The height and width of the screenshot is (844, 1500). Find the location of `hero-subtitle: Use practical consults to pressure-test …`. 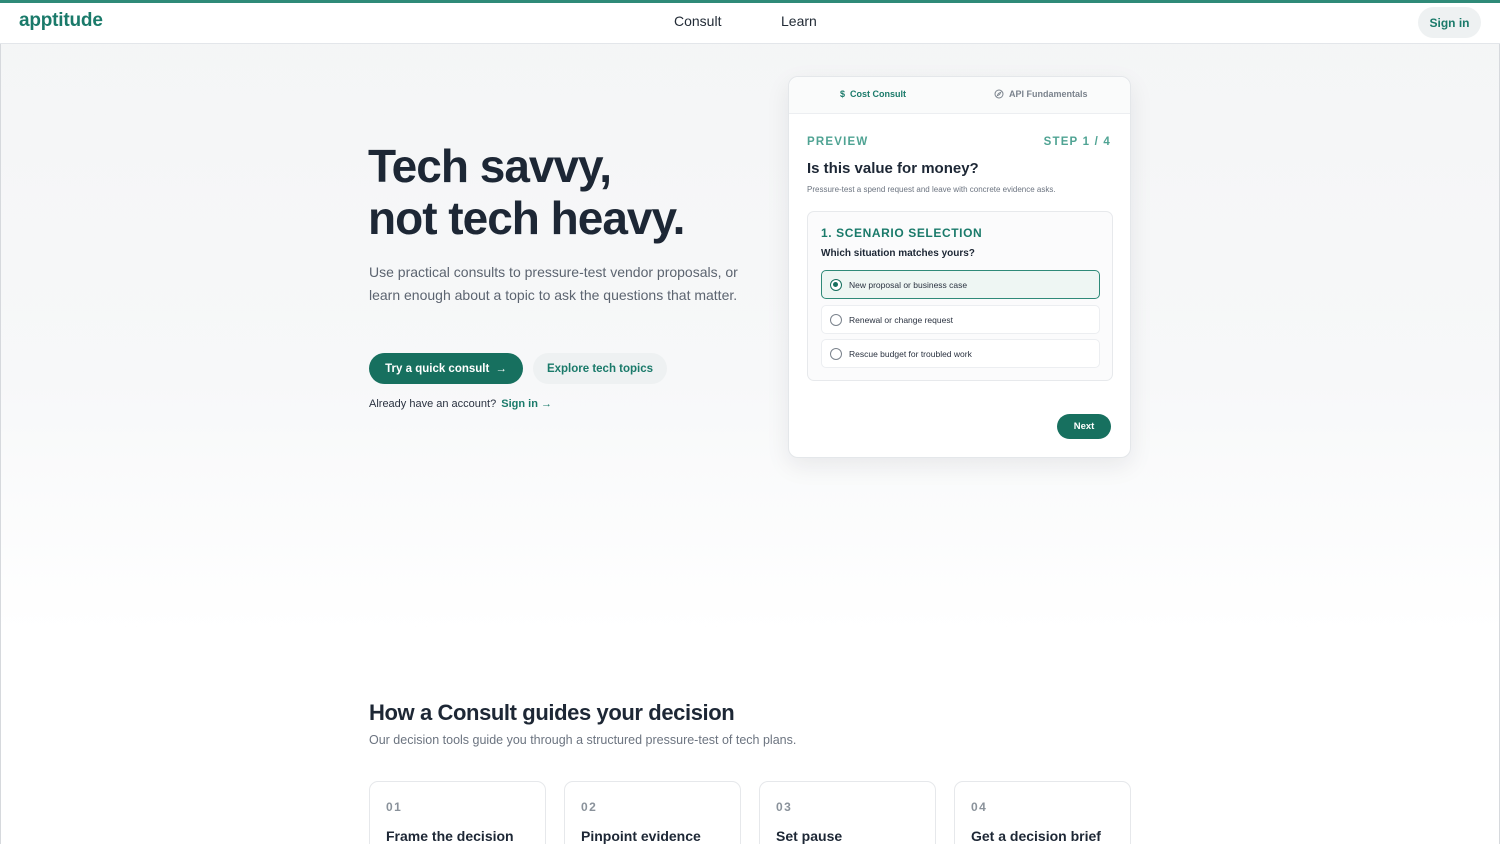

hero-subtitle: Use practical consults to pressure-test … is located at coordinates (553, 283).